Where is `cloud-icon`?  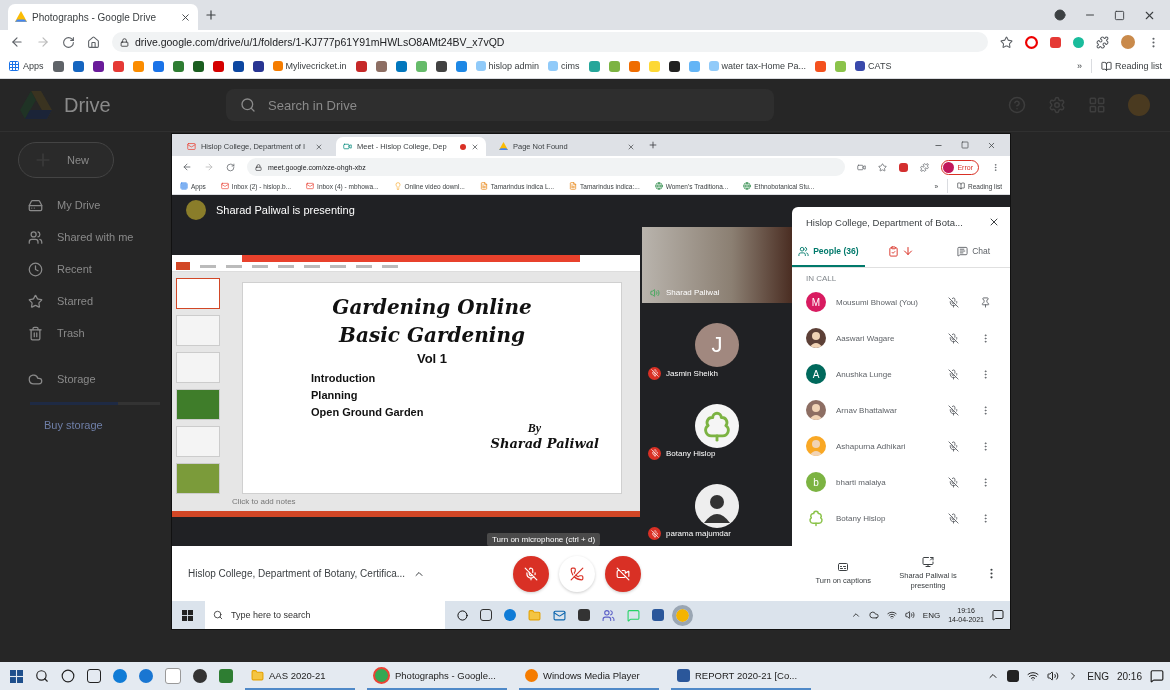
cloud-icon is located at coordinates (873, 615).